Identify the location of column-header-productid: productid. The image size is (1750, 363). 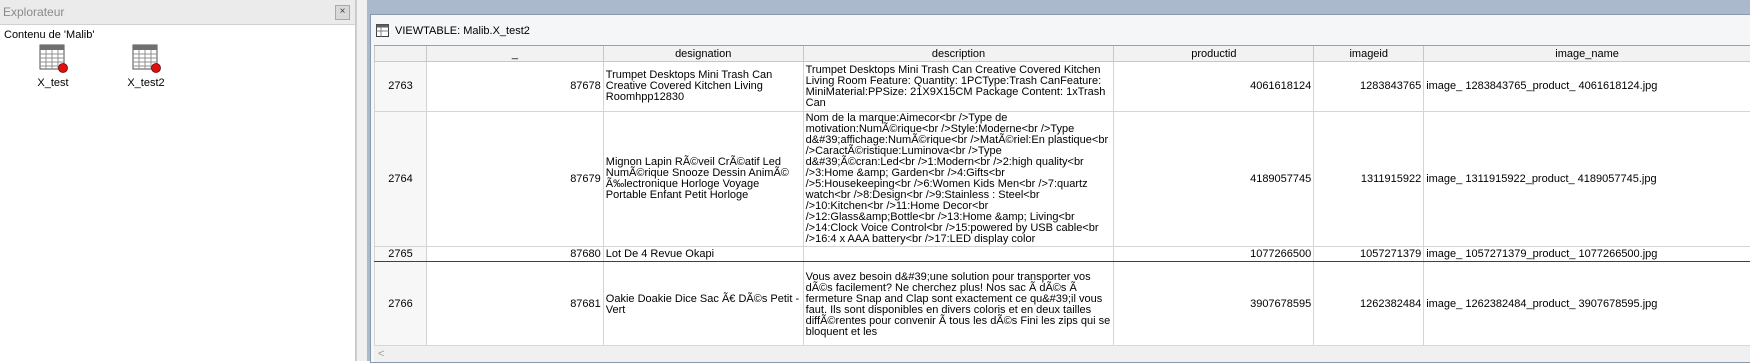
(1214, 54).